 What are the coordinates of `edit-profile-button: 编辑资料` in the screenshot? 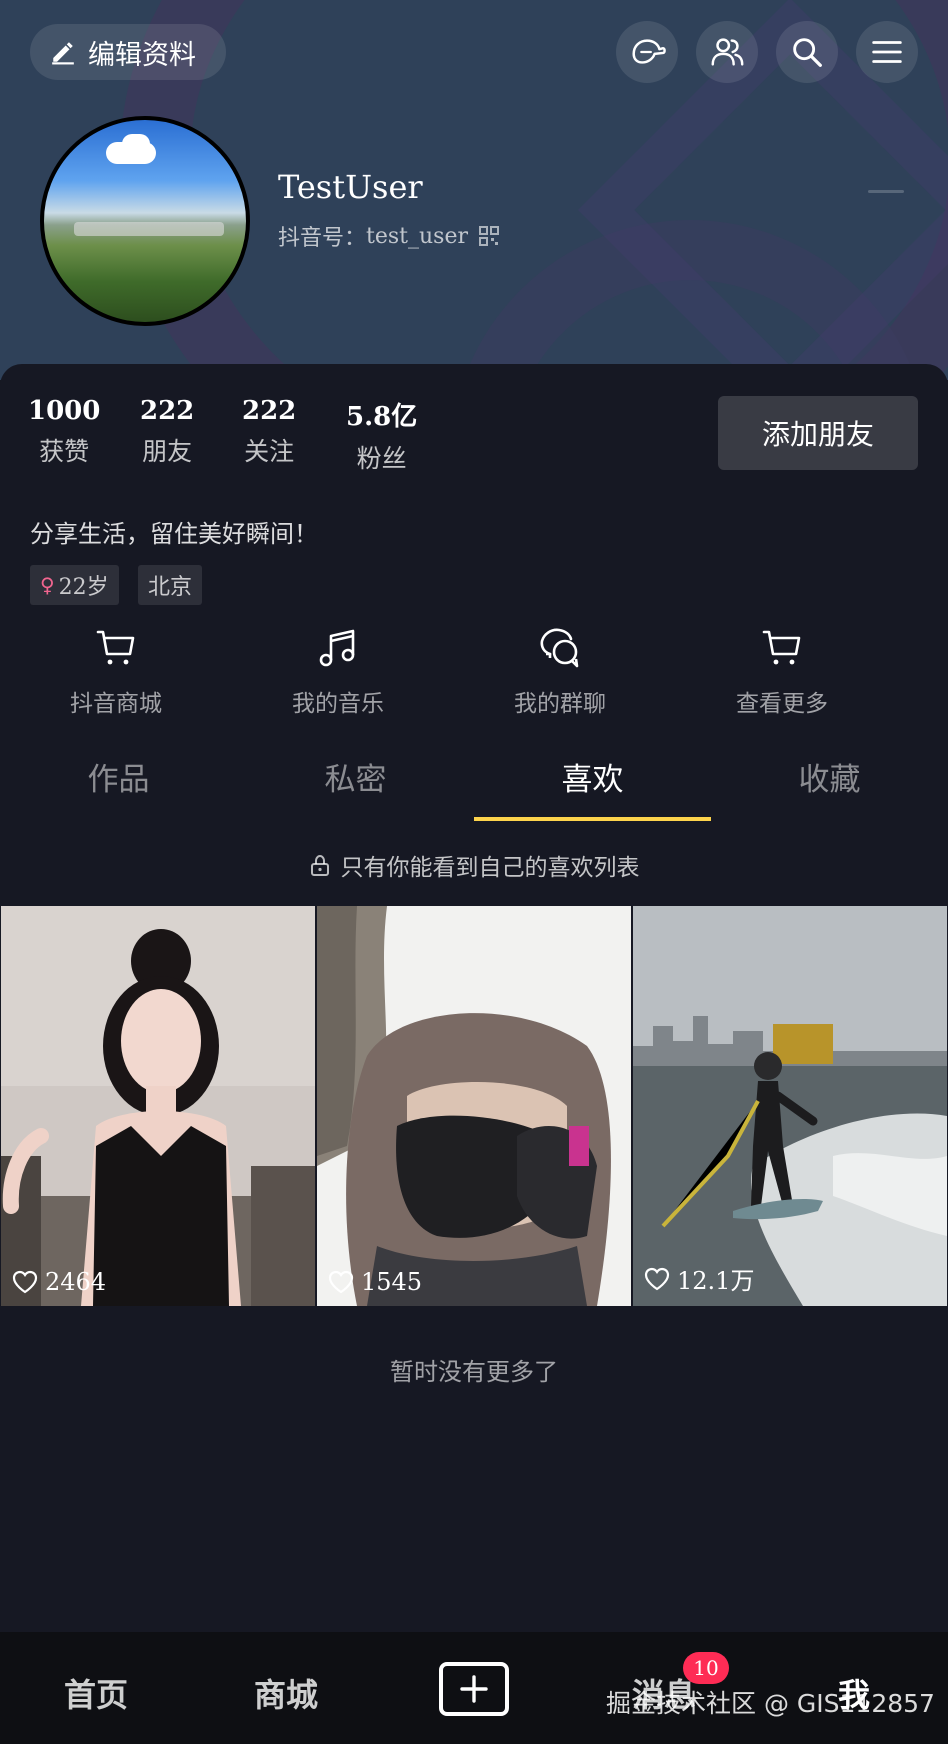 It's located at (128, 52).